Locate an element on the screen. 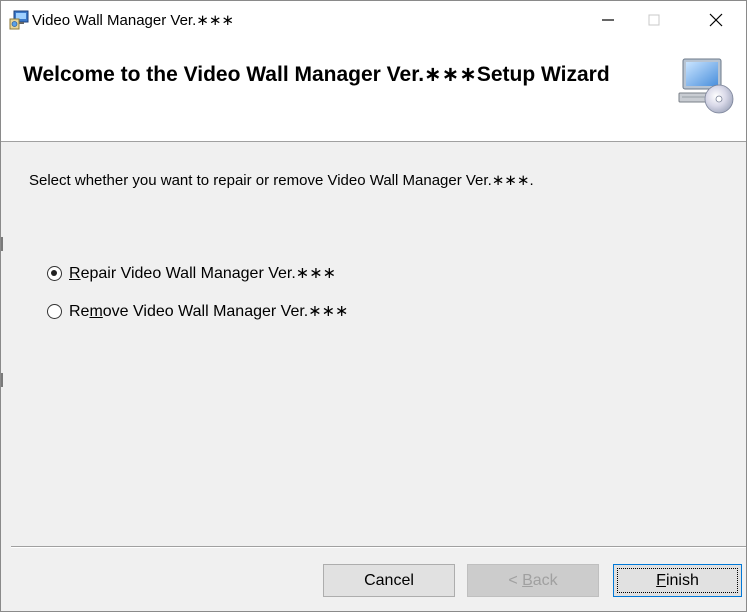  remove-label: Remove Video Wall Manager Ver.∗∗∗ is located at coordinates (208, 311).